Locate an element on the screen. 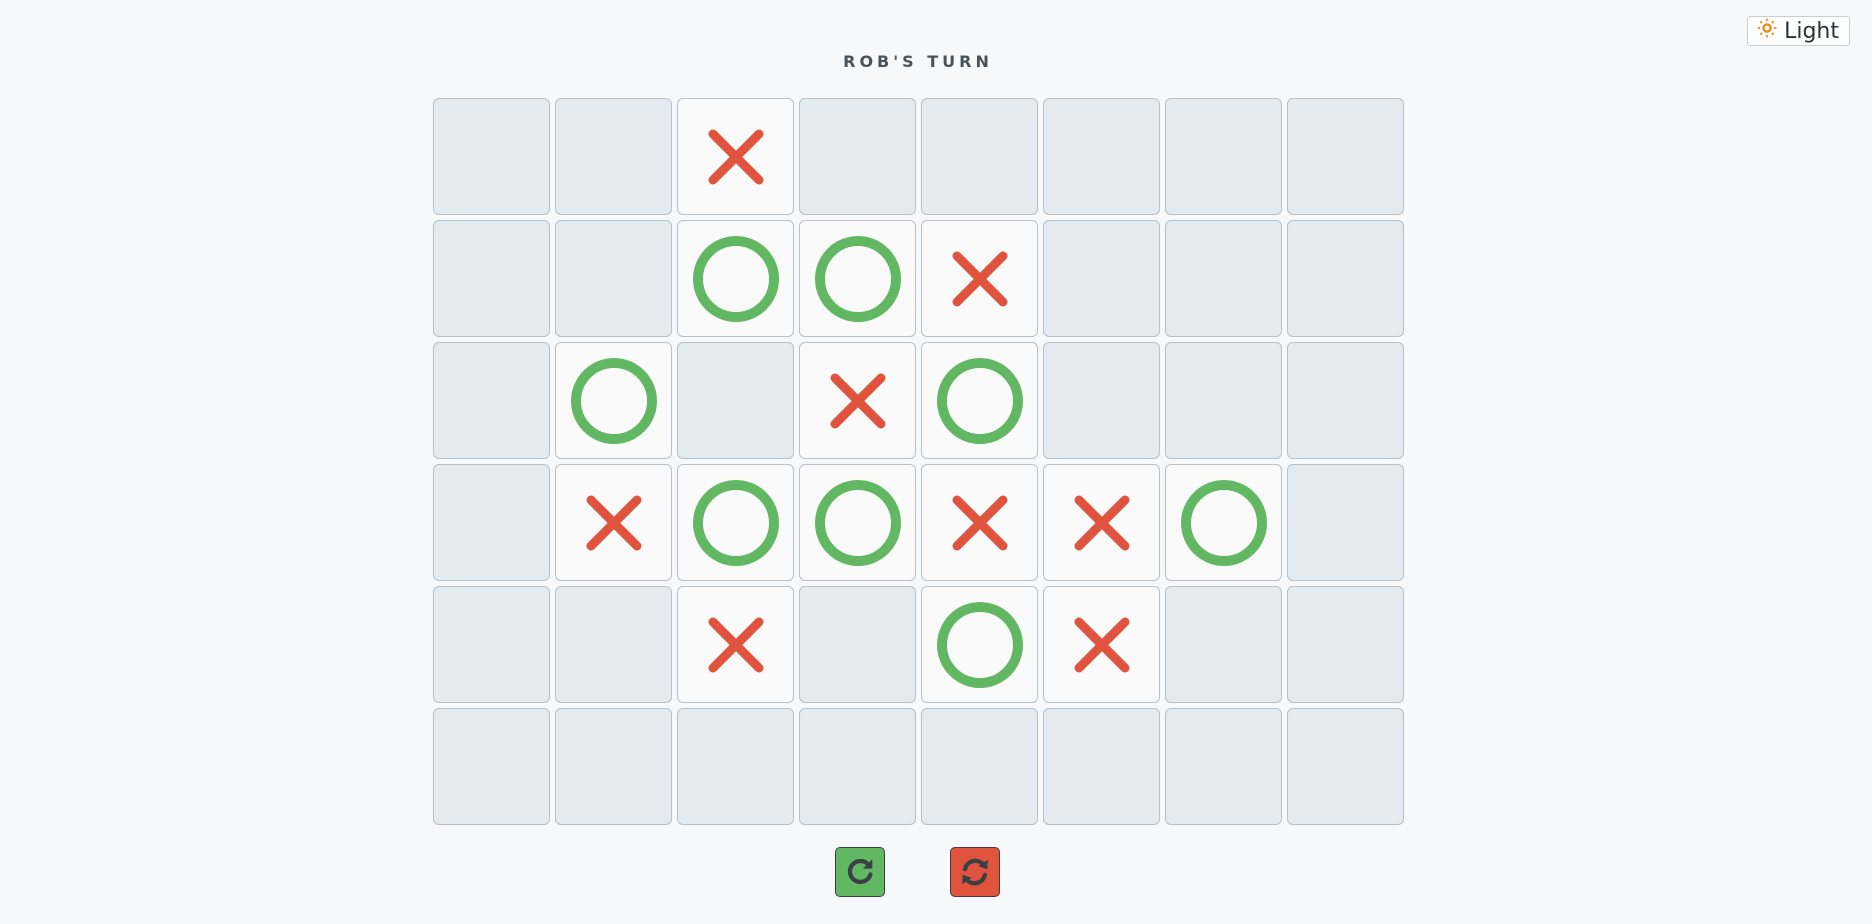  board-cell-r4-c3 is located at coordinates (735, 522).